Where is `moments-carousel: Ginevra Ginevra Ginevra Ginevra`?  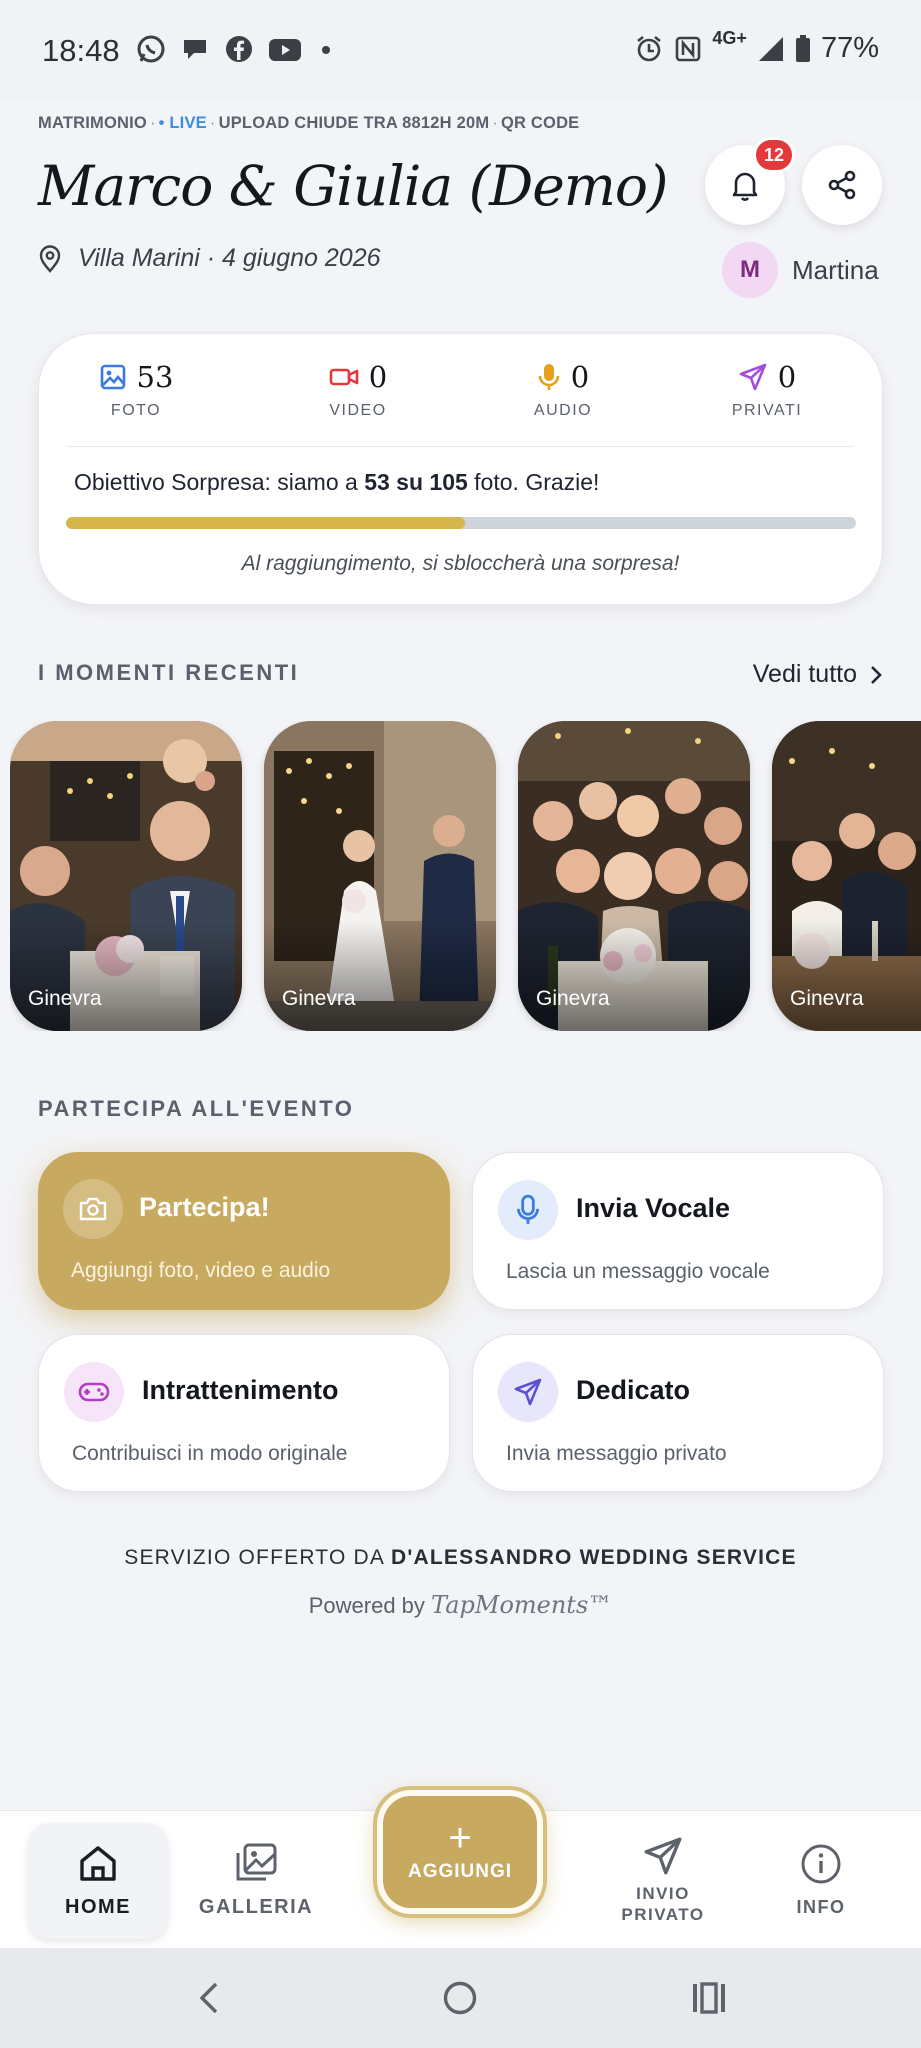
moments-carousel: Ginevra Ginevra Ginevra Ginevra is located at coordinates (465, 876).